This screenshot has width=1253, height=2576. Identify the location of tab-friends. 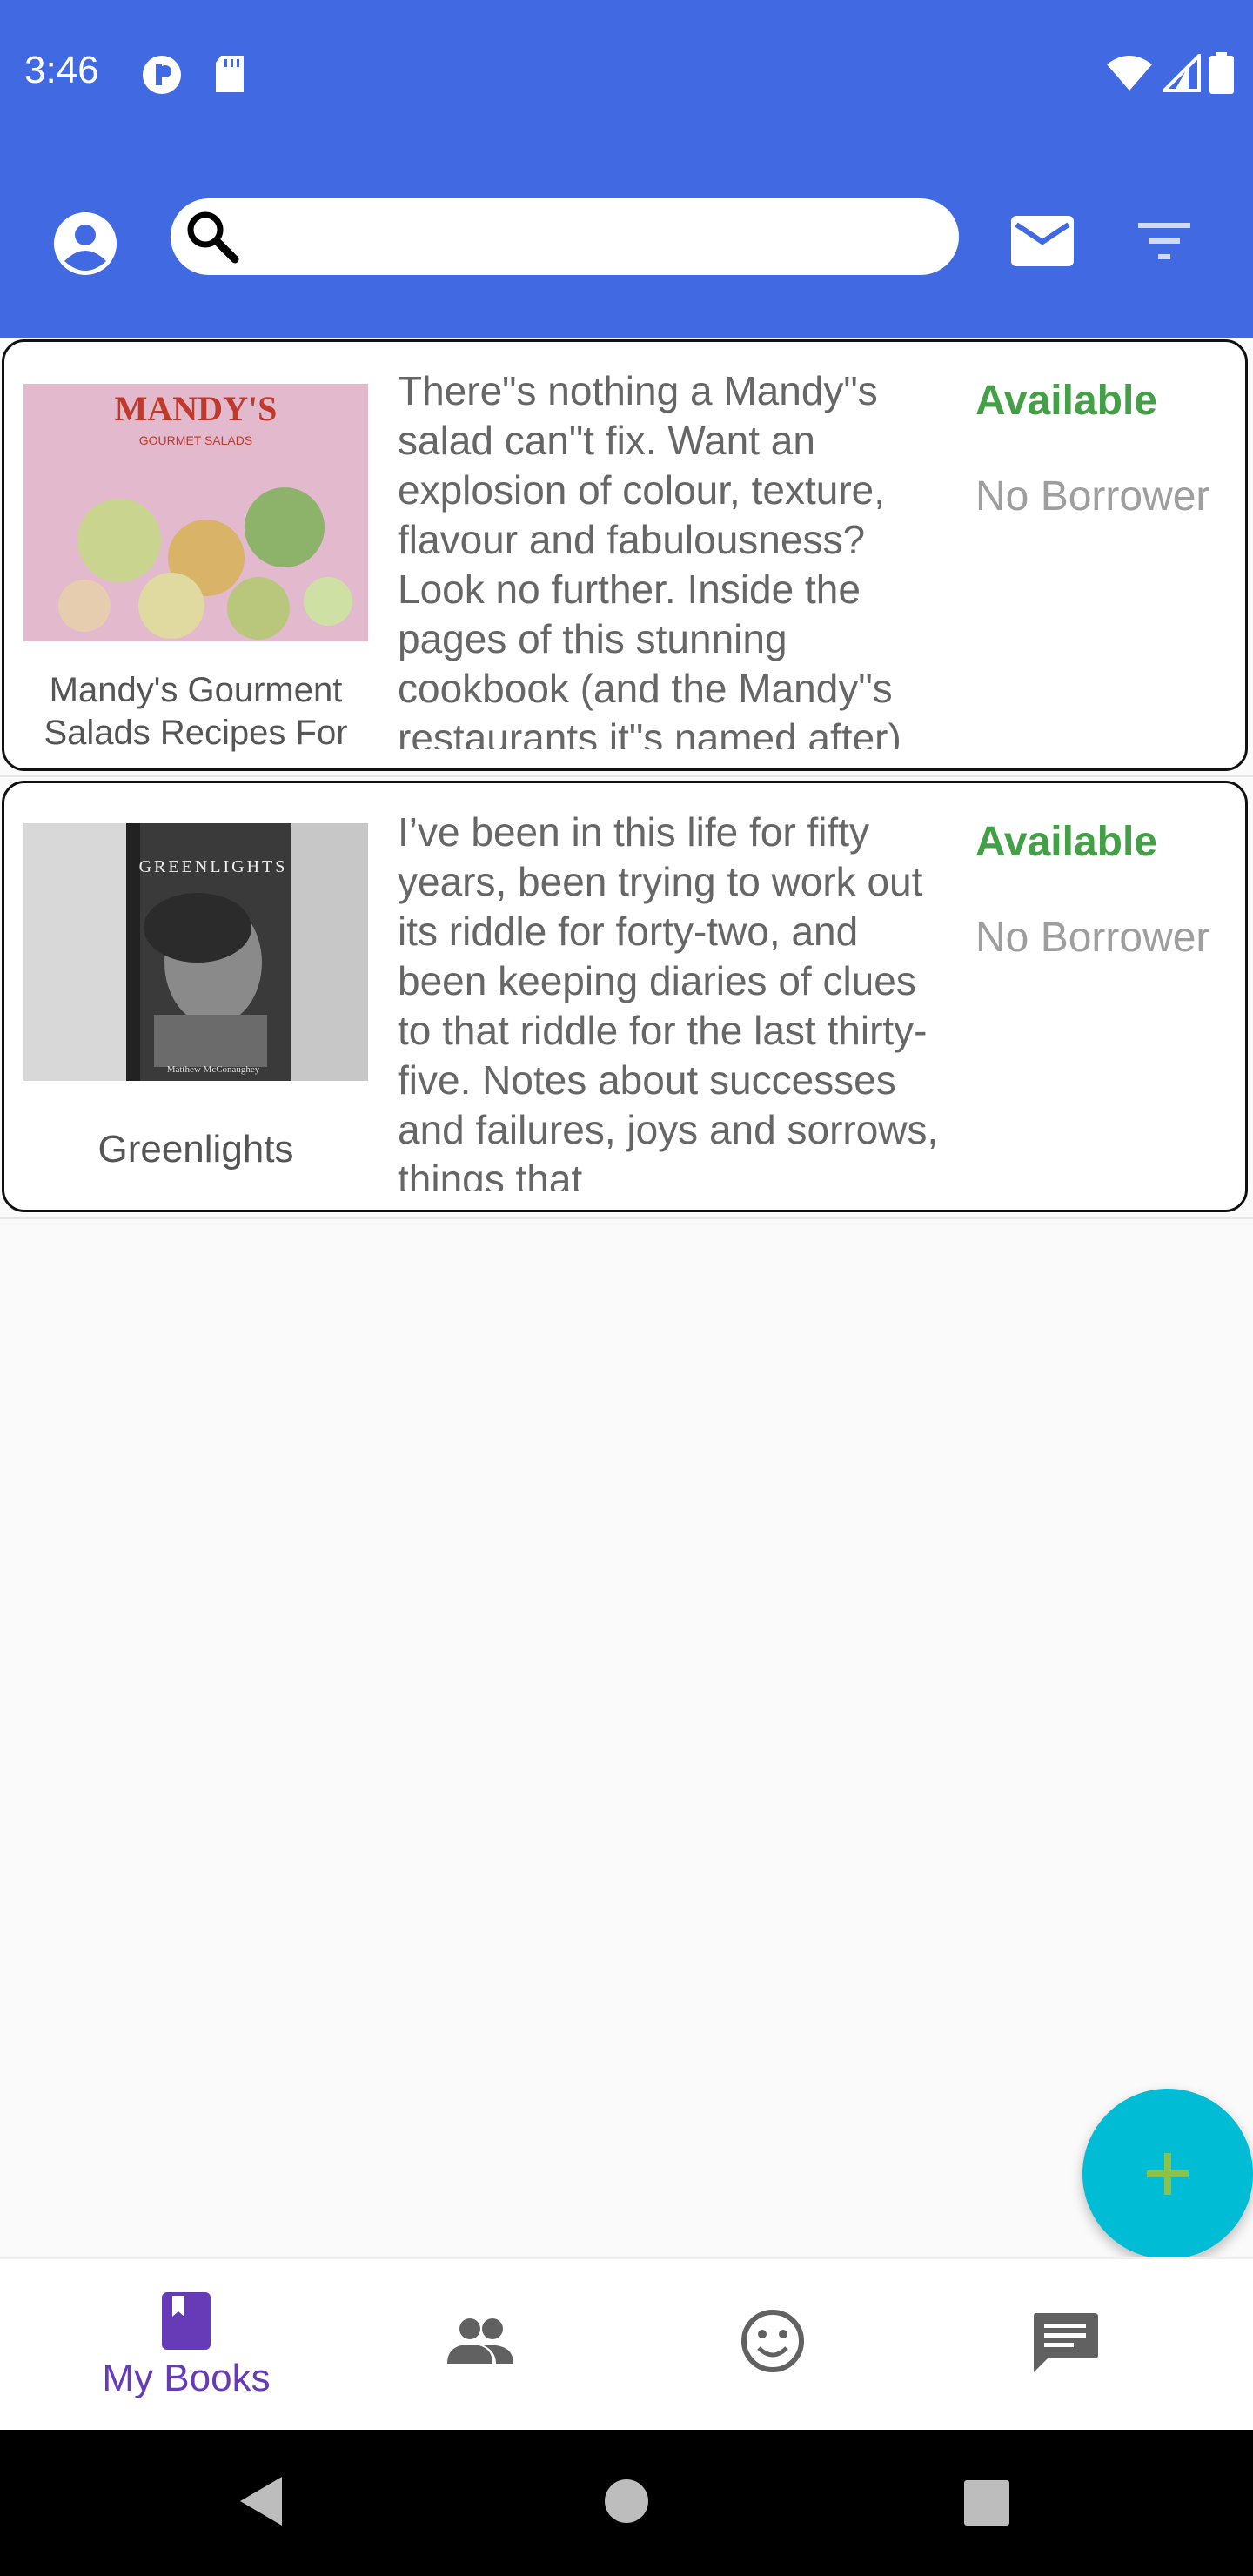
(480, 2344).